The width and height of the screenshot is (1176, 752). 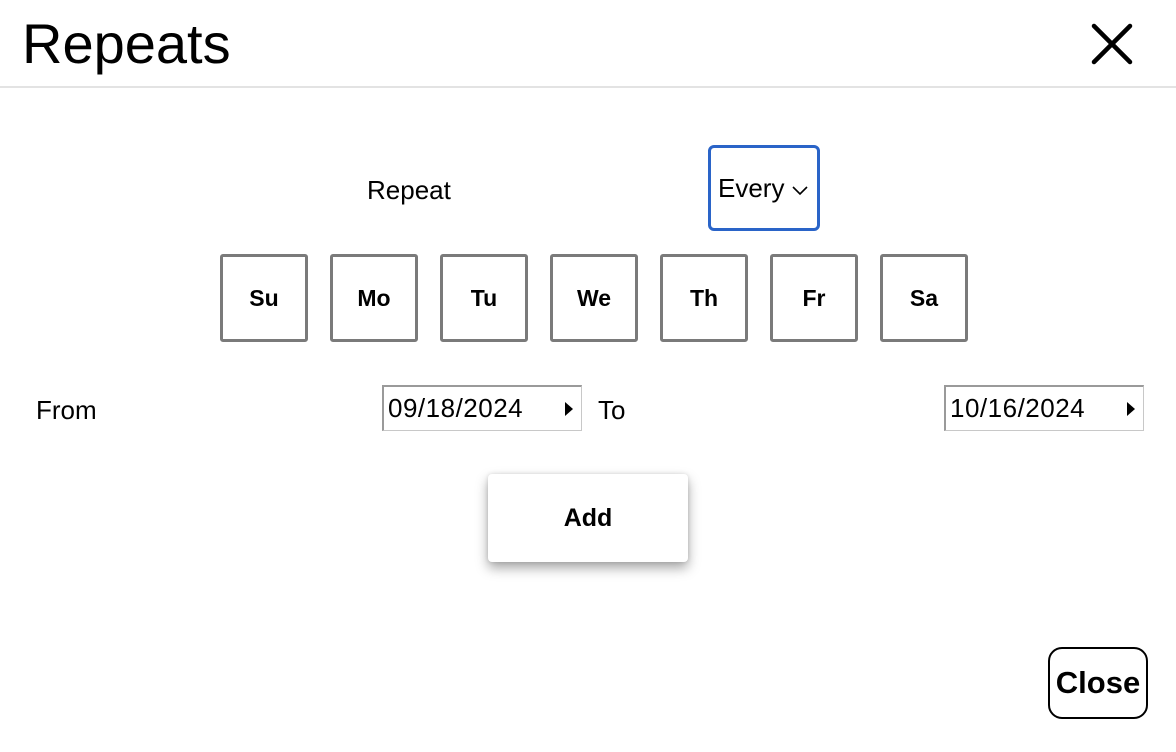 What do you see at coordinates (1018, 408) in the screenshot?
I see `to-date-value: 10/16/2024` at bounding box center [1018, 408].